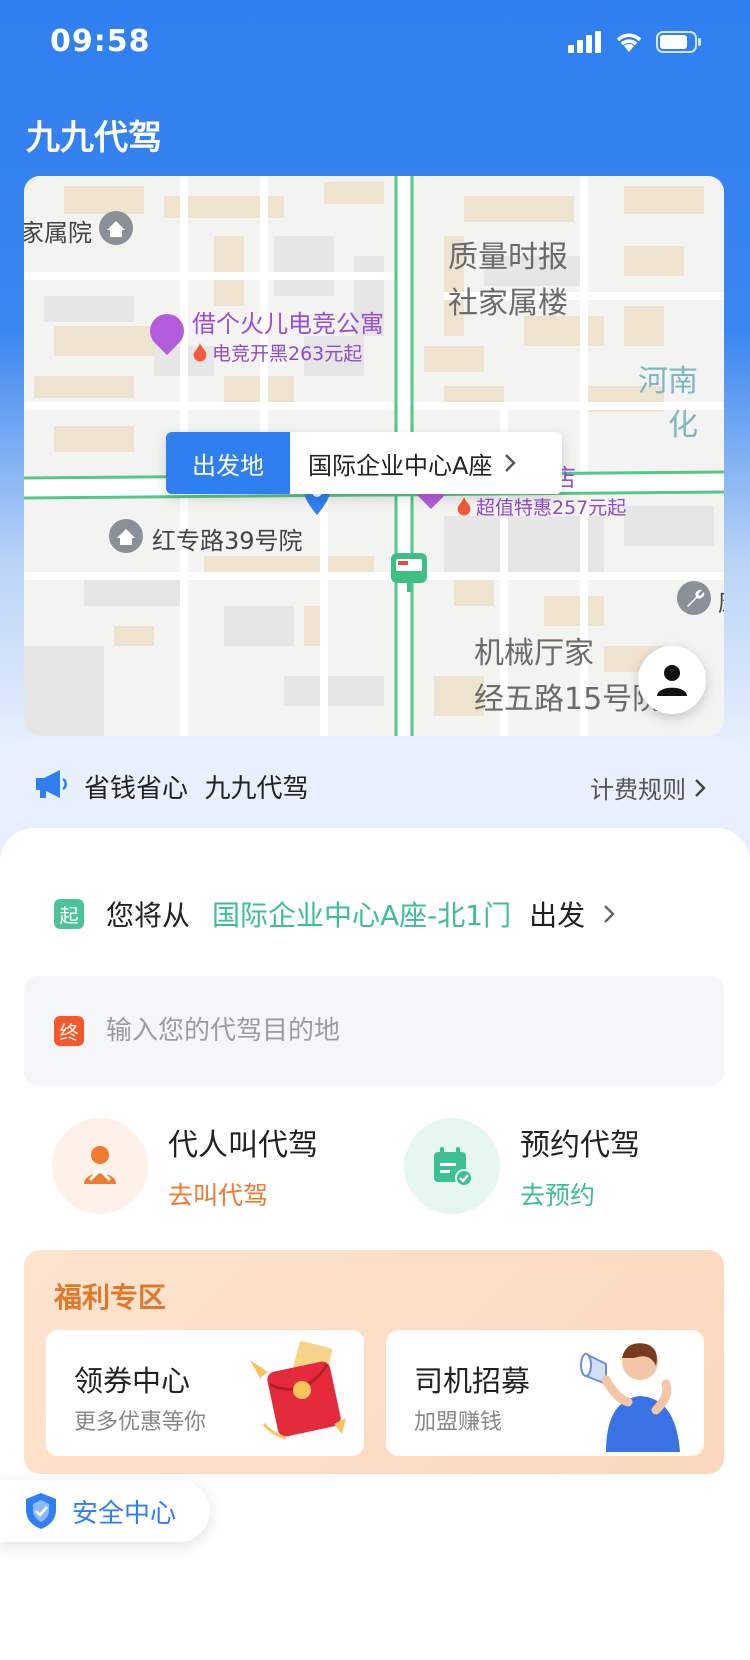 This screenshot has width=750, height=1660. I want to click on user-icon, so click(672, 680).